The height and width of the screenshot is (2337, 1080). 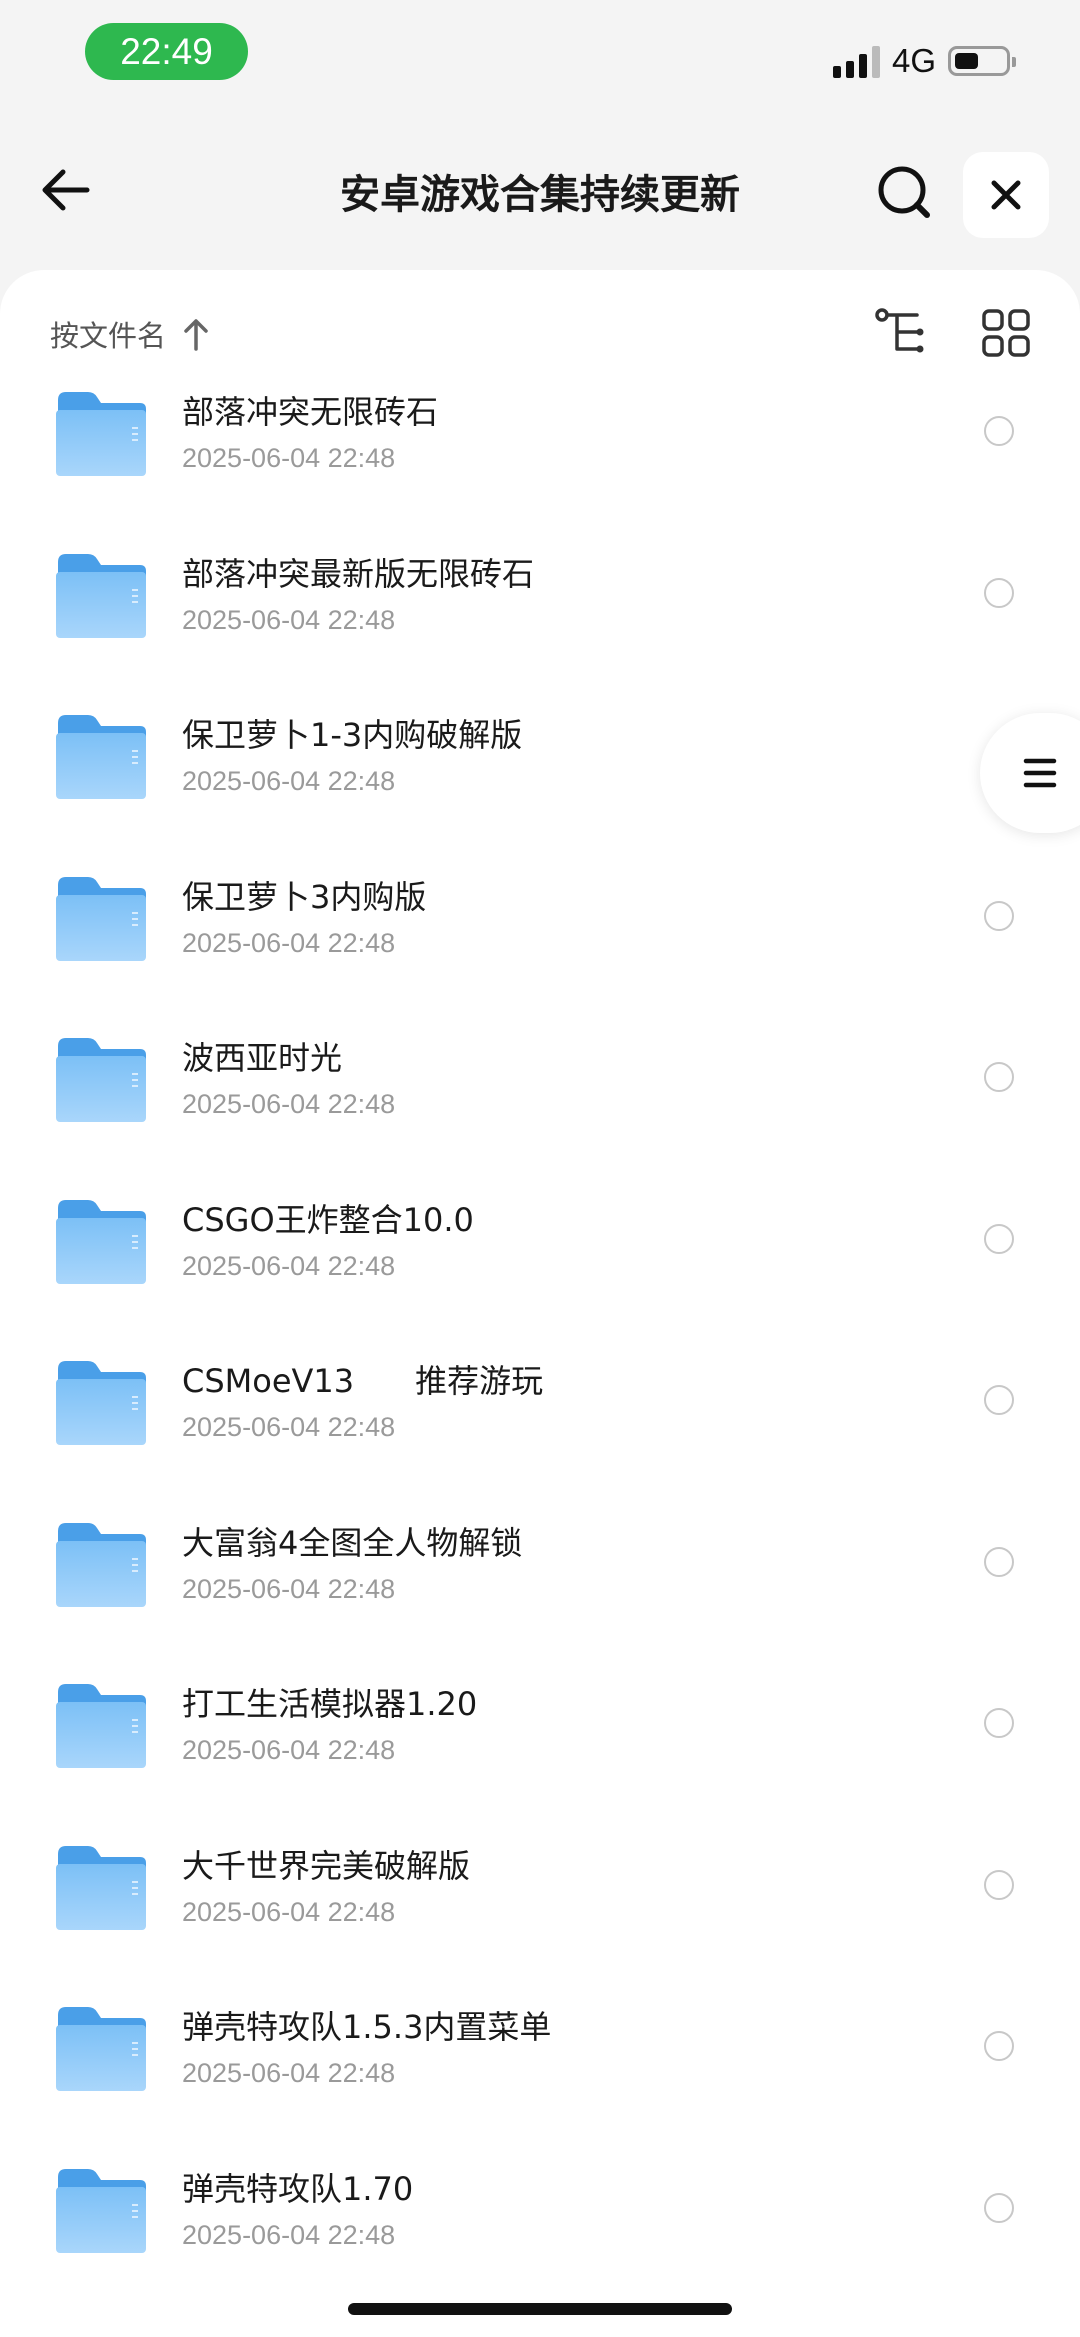 What do you see at coordinates (196, 335) in the screenshot?
I see `arrow-up-icon` at bounding box center [196, 335].